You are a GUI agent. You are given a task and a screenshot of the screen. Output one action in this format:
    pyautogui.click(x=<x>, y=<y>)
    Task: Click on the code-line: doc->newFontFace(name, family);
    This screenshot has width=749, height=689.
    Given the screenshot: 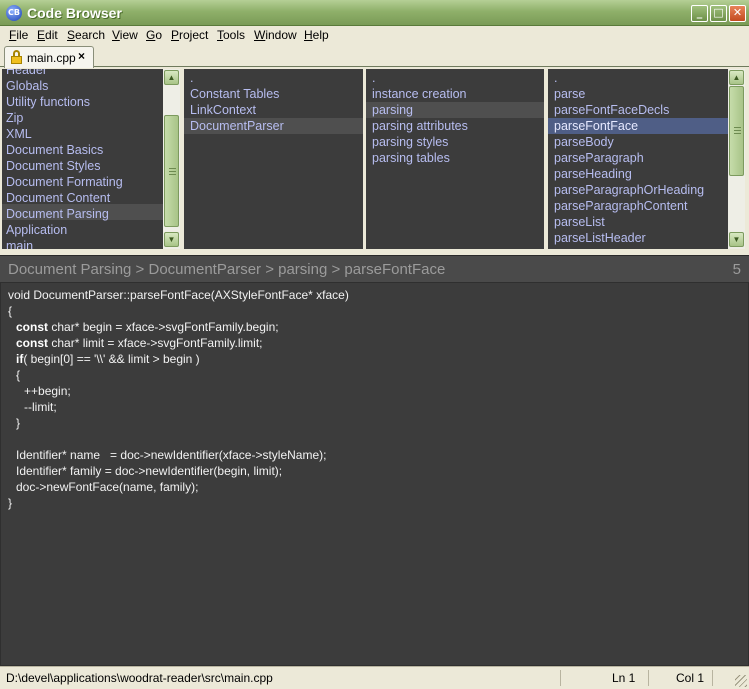 What is the action you would take?
    pyautogui.click(x=107, y=487)
    